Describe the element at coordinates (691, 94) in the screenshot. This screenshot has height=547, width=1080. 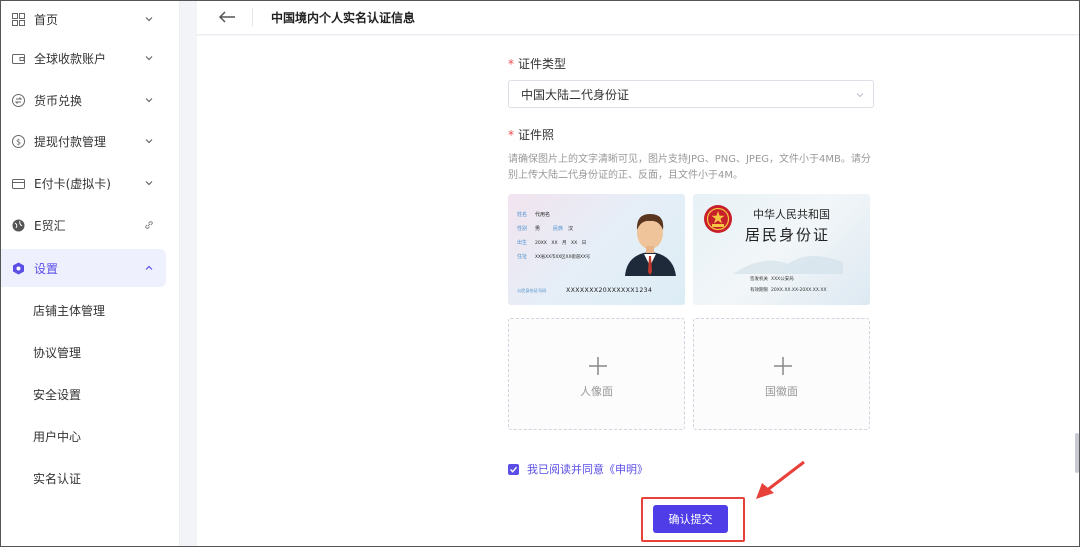
I see `id-type-select: 中国大陆二代身份证` at that location.